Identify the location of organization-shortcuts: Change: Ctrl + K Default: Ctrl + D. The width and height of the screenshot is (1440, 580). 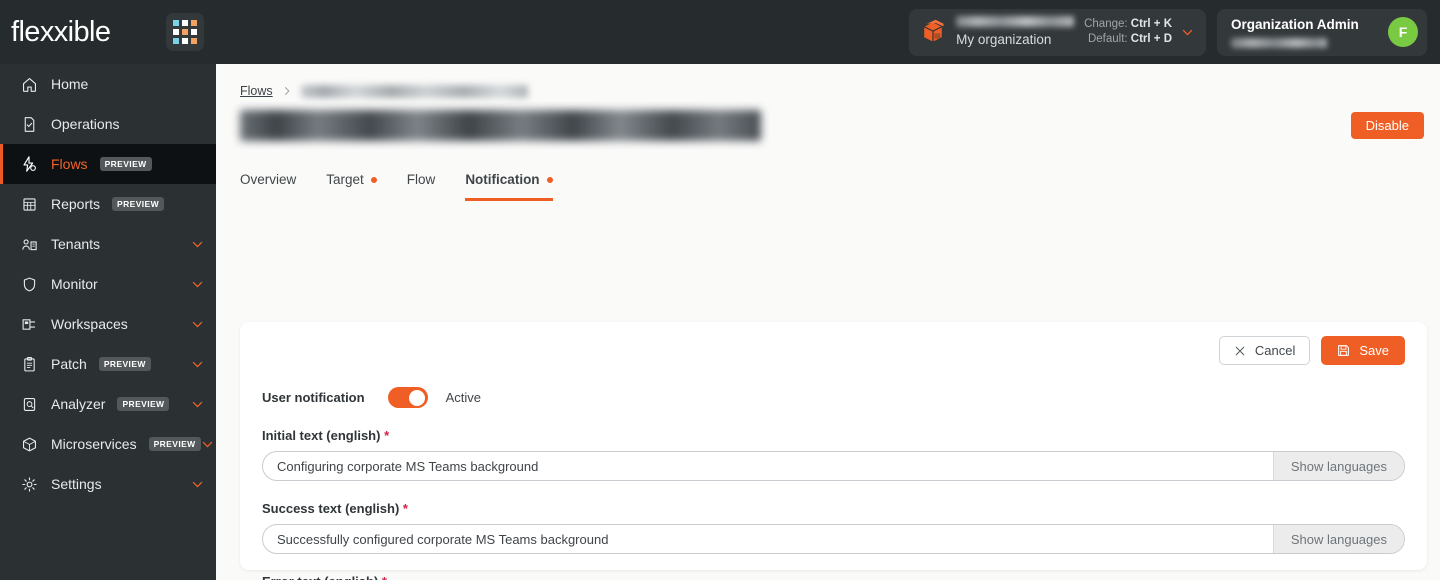
(1132, 32).